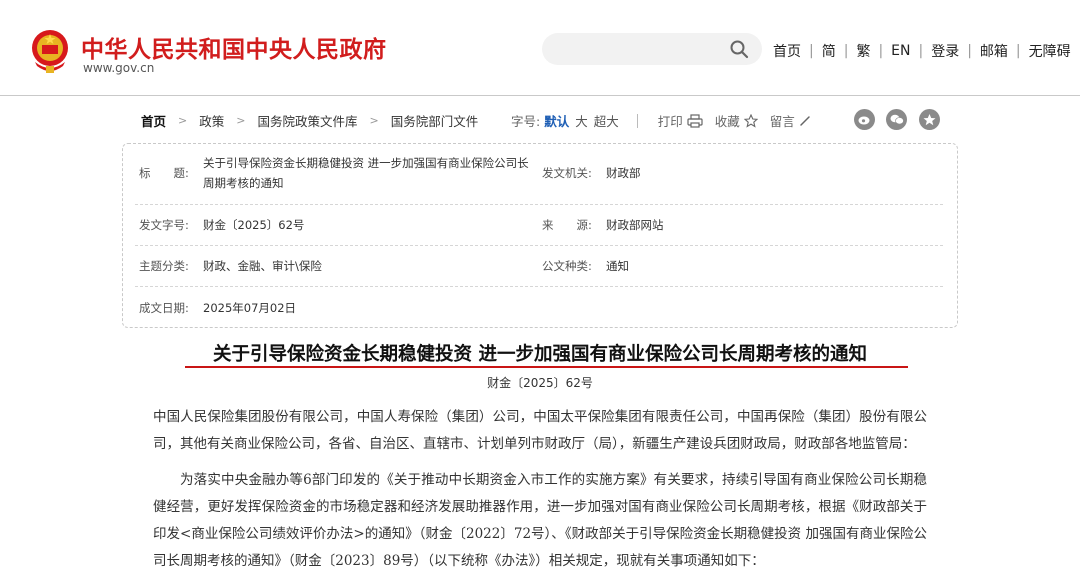  I want to click on article-tools: 字号: 默认 大 超大 打印 收藏 留言, so click(667, 120).